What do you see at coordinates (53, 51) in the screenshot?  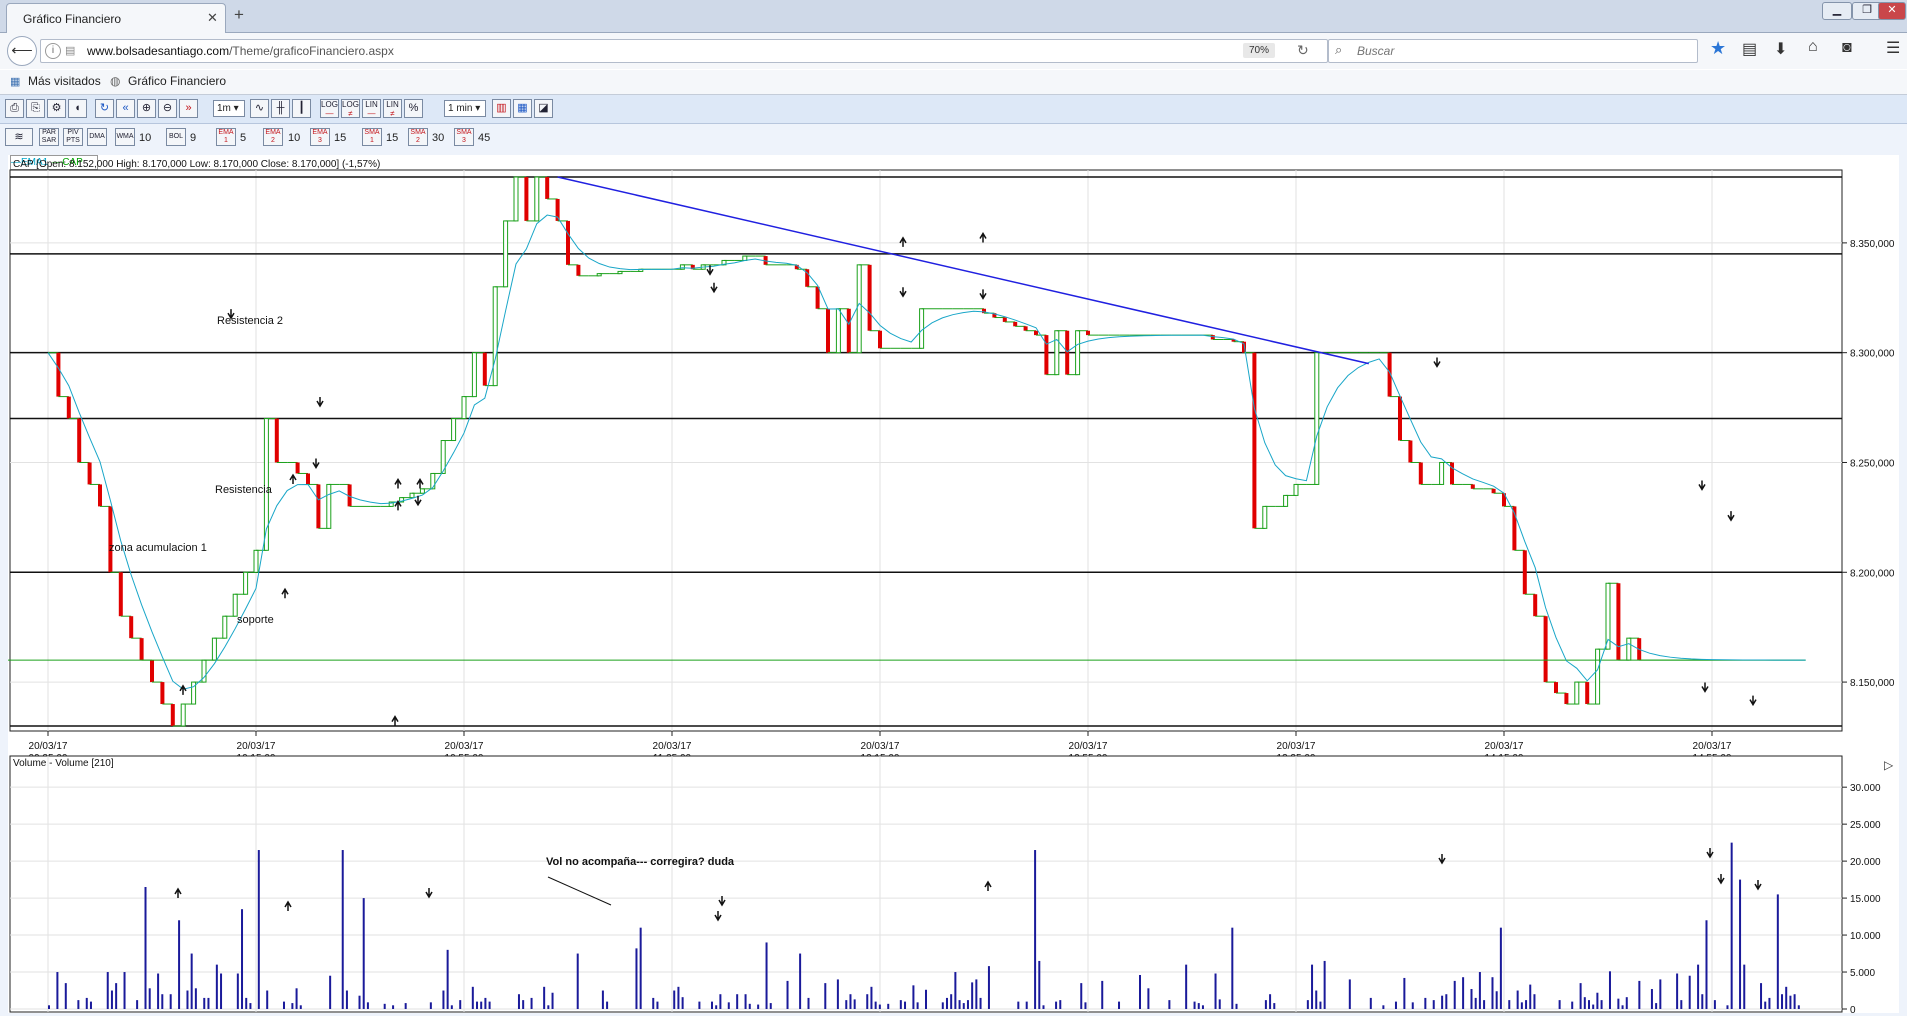 I see `site-info-icon: i` at bounding box center [53, 51].